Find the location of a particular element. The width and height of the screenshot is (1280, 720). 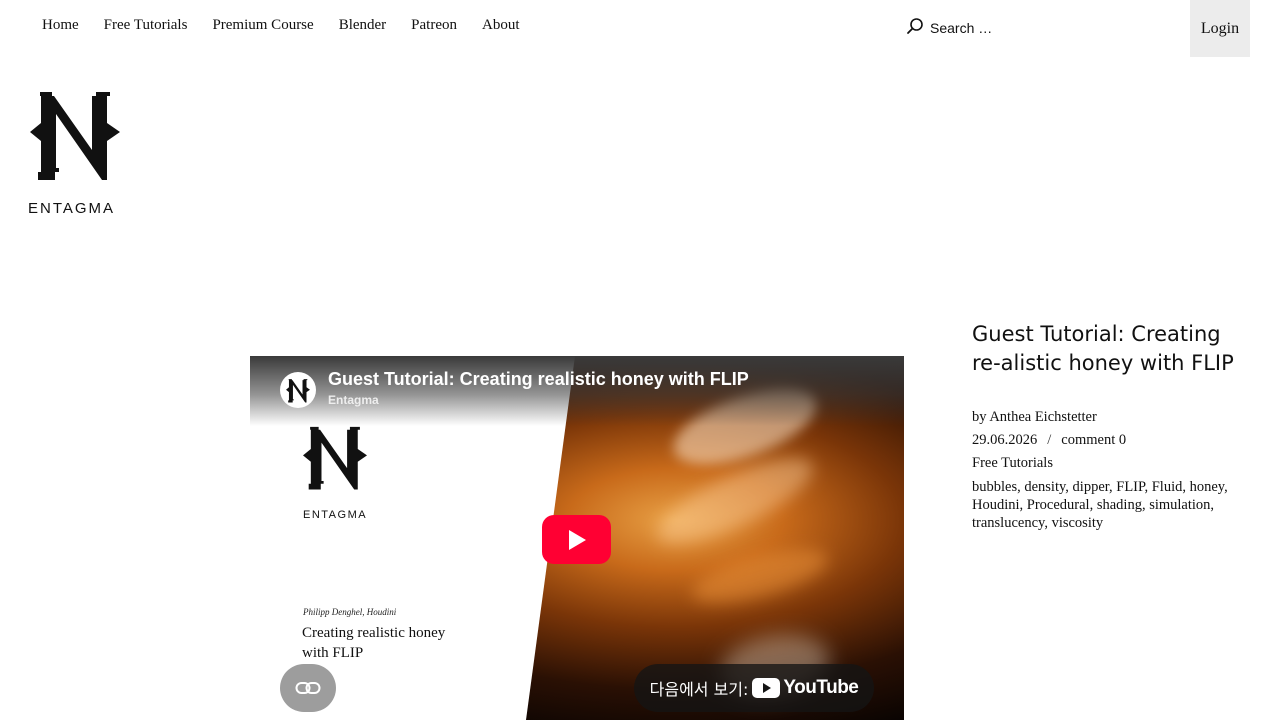

search-input is located at coordinates (1030, 28).